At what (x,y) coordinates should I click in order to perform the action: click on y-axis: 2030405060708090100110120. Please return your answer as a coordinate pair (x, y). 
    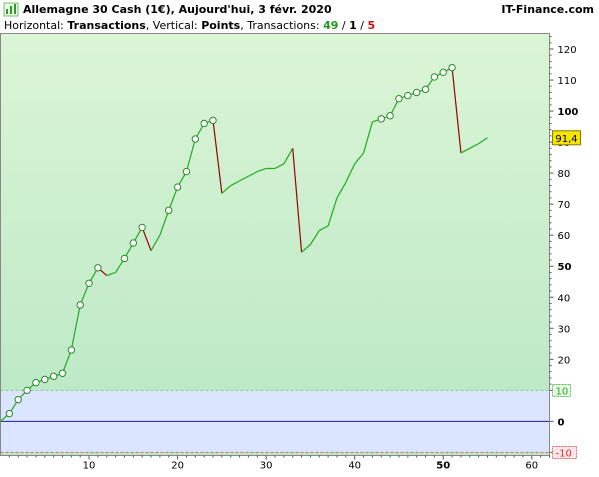
    Looking at the image, I should click on (564, 210).